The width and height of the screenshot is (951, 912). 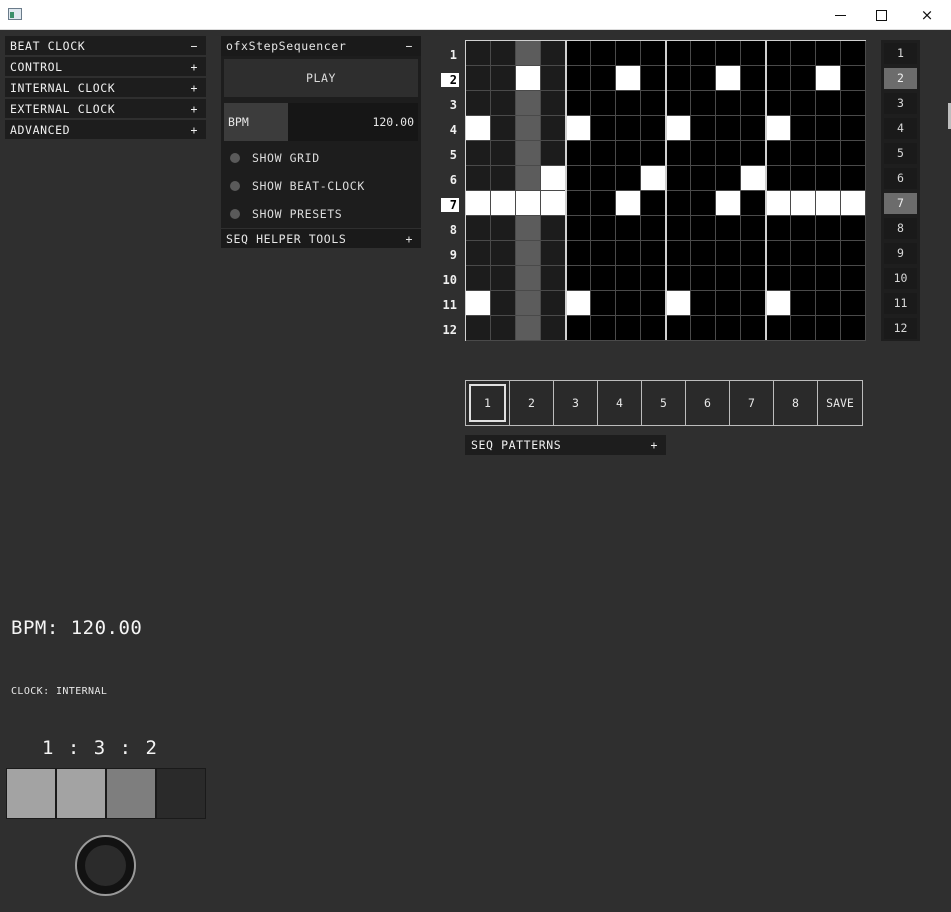 I want to click on pattern-button: 2, so click(x=532, y=403).